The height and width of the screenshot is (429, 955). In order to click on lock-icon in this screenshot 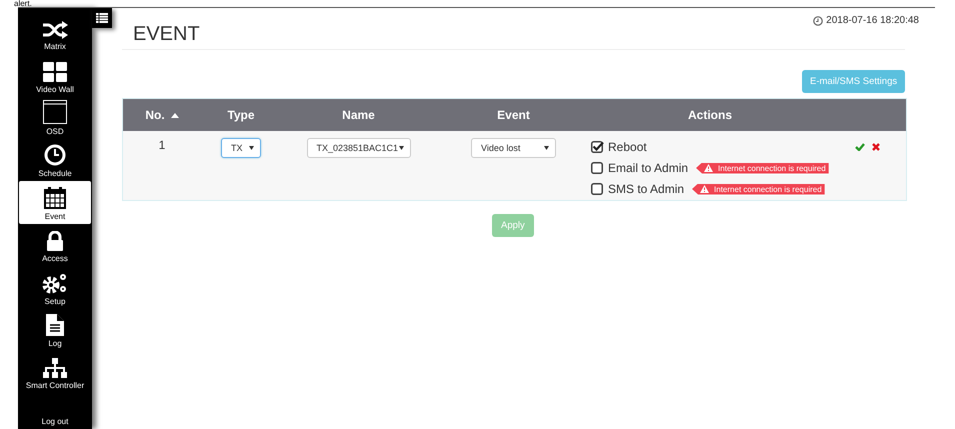, I will do `click(55, 241)`.